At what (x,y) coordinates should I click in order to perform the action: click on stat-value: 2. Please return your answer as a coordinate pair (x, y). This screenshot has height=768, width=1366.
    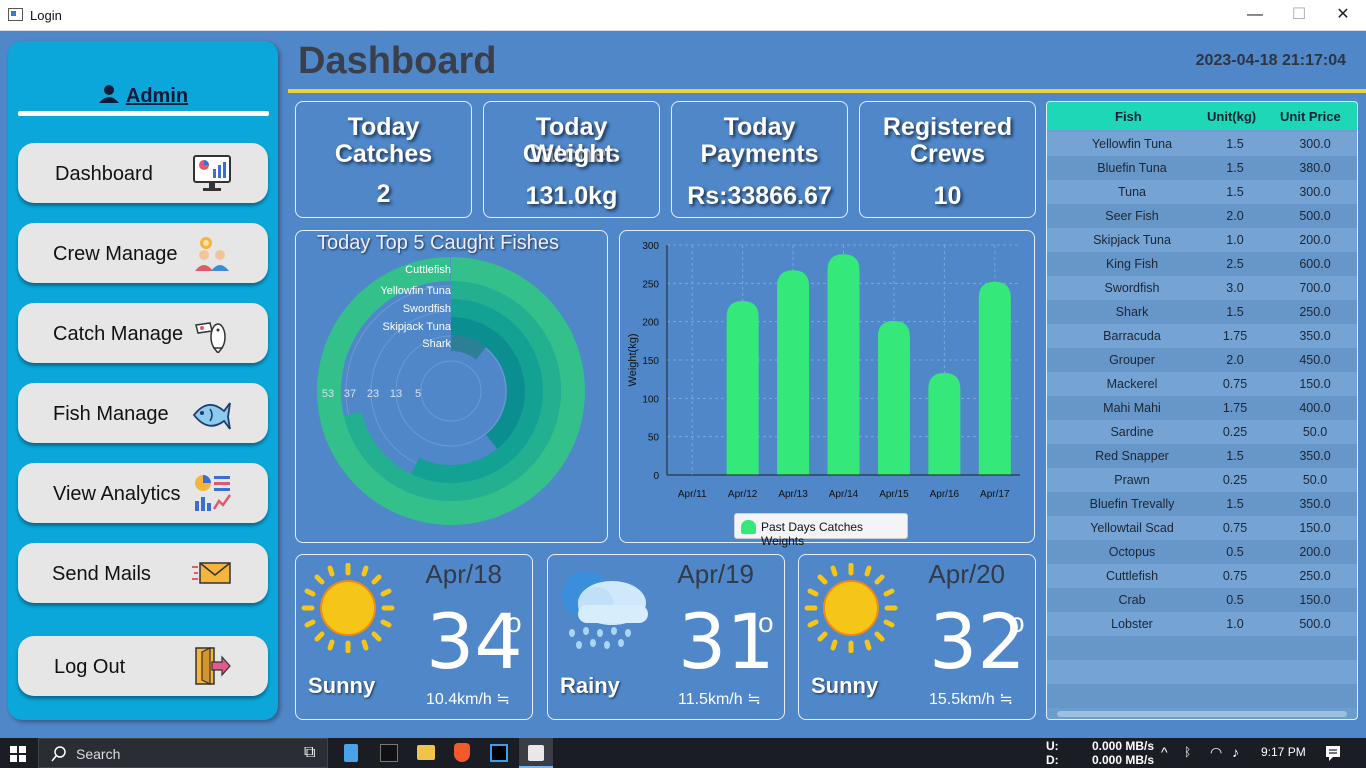
    Looking at the image, I should click on (383, 194).